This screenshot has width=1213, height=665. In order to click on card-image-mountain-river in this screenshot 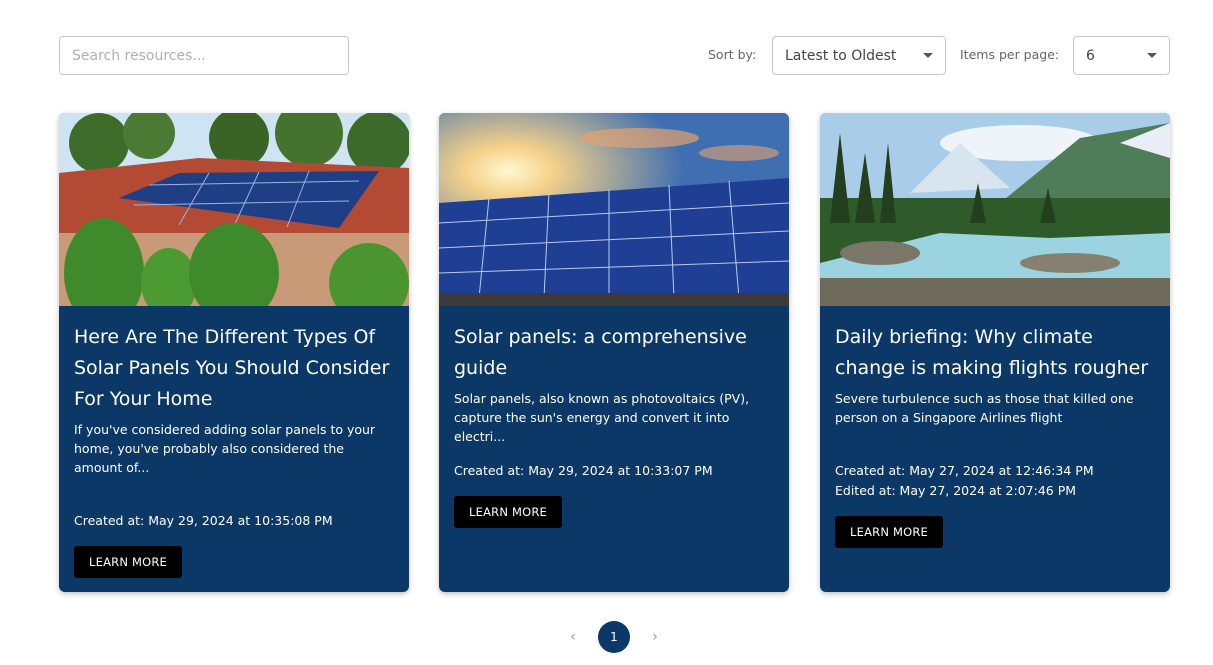, I will do `click(995, 209)`.